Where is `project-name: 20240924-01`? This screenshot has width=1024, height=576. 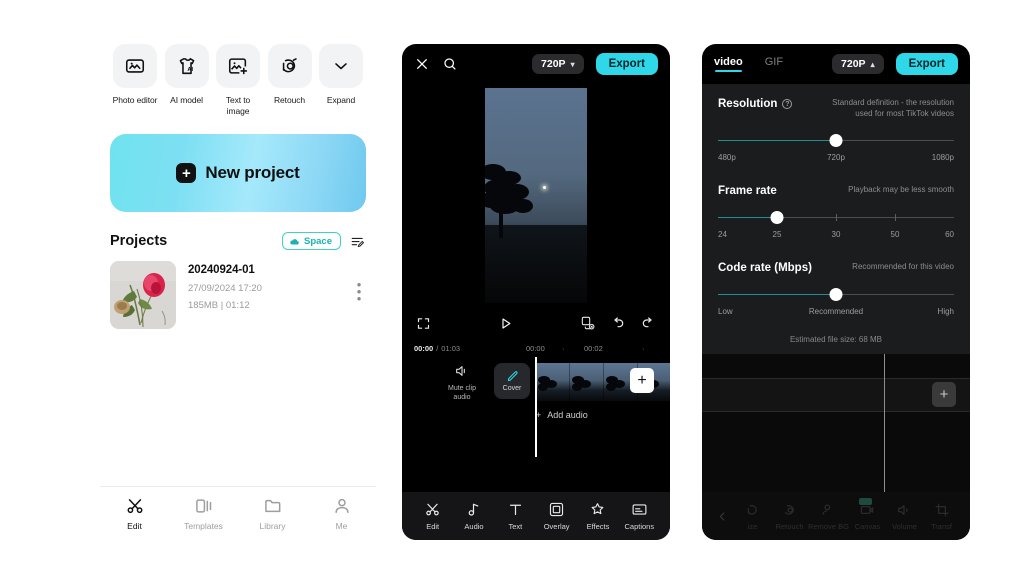
project-name: 20240924-01 is located at coordinates (221, 270).